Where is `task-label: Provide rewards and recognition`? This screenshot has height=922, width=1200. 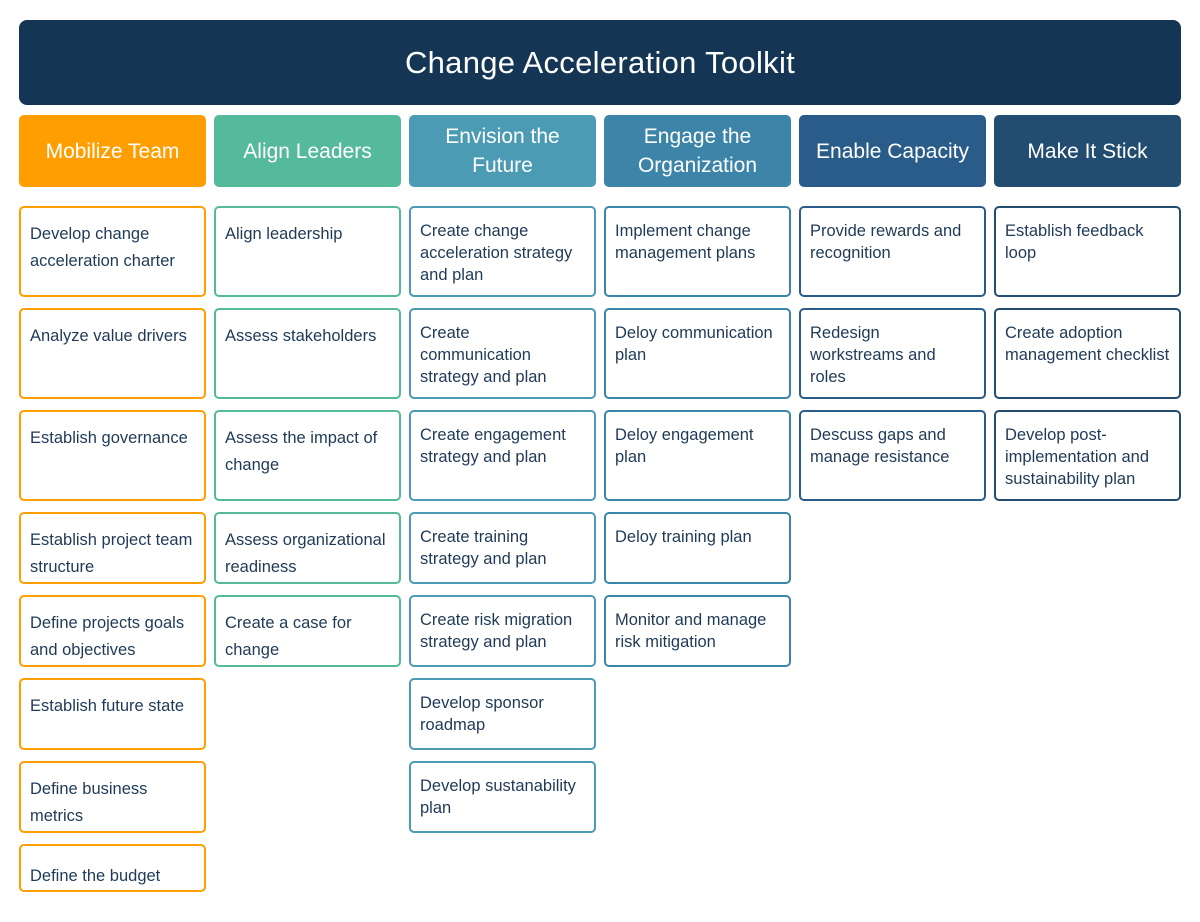
task-label: Provide rewards and recognition is located at coordinates (886, 242).